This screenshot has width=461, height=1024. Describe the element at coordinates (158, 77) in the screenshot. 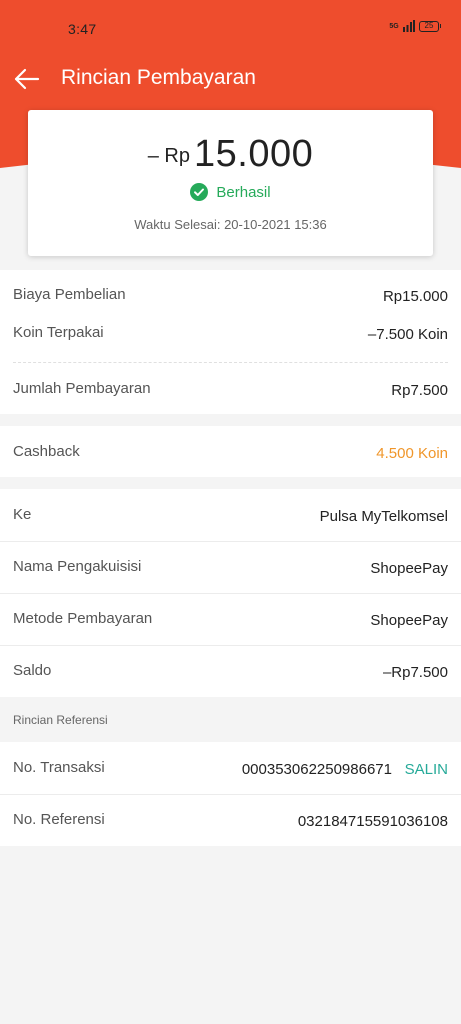

I see `page-title: Rincian Pembayaran` at that location.